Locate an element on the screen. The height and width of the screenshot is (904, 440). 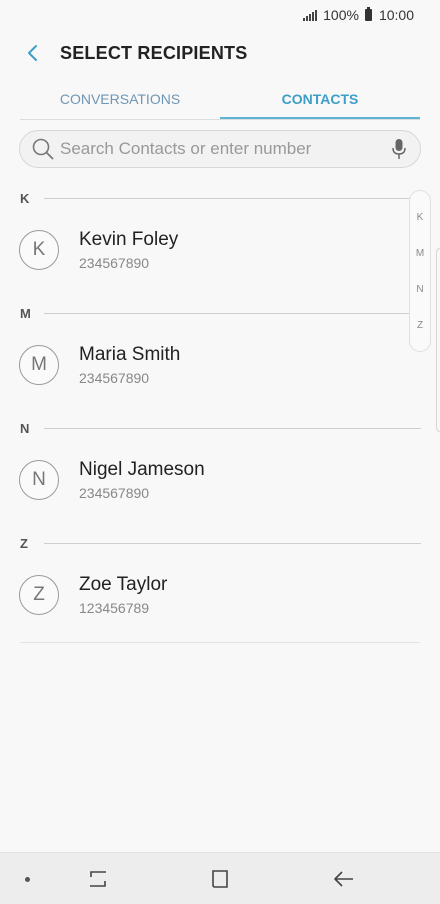
index-letter-n: N is located at coordinates (419, 289).